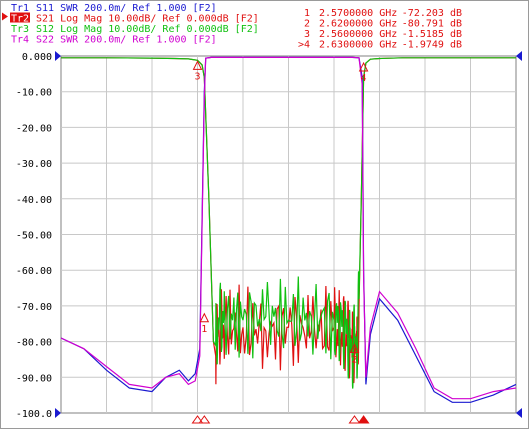 Image resolution: width=529 pixels, height=429 pixels. What do you see at coordinates (204, 329) in the screenshot?
I see `marker-glyph-label: 1` at bounding box center [204, 329].